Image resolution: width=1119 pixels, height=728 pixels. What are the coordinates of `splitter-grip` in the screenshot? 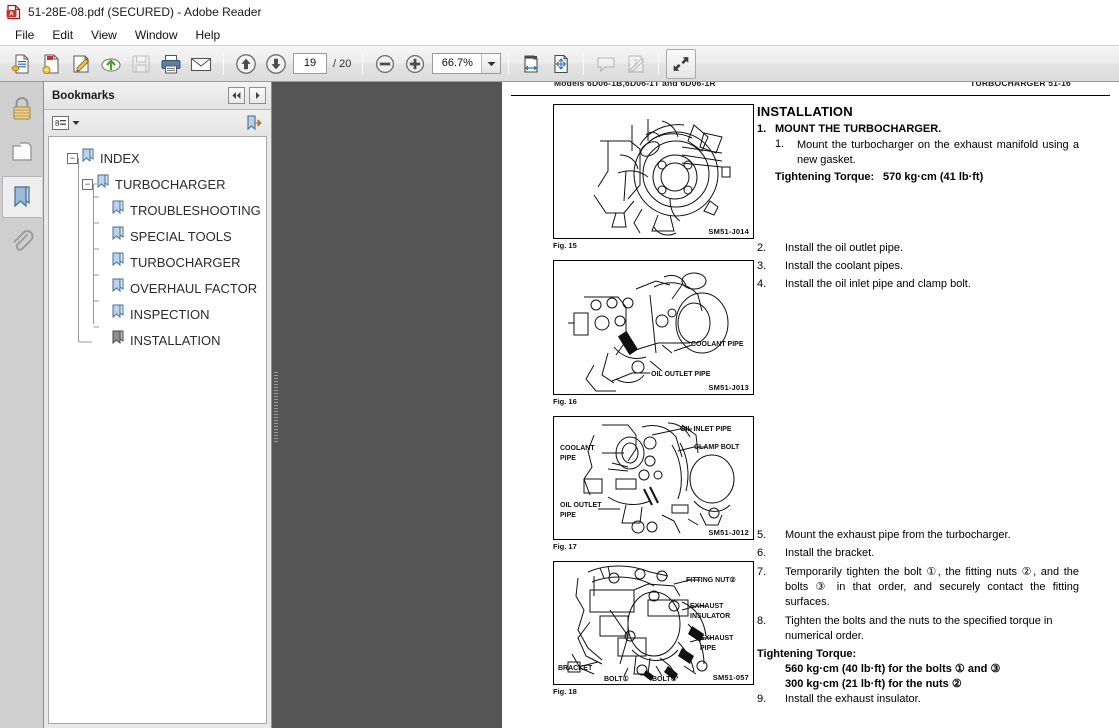 It's located at (276, 407).